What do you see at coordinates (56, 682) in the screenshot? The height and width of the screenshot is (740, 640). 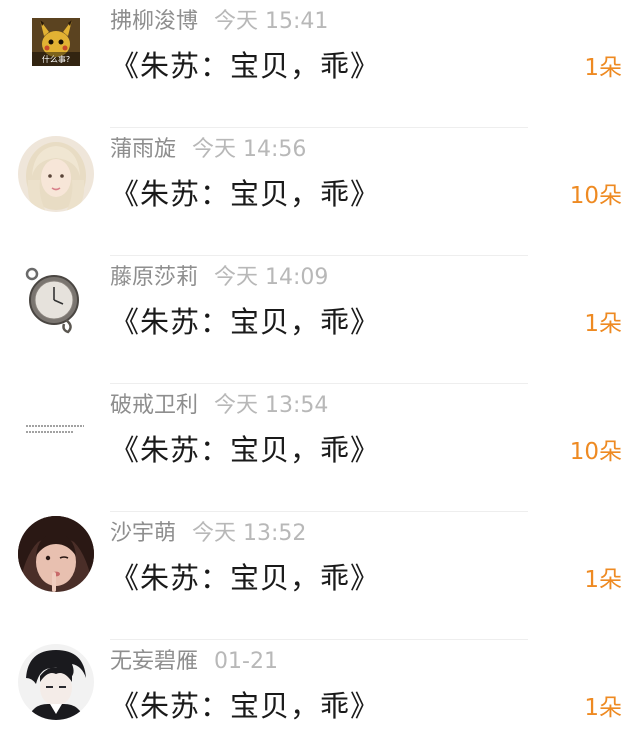 I see `anime-boy-avatar` at bounding box center [56, 682].